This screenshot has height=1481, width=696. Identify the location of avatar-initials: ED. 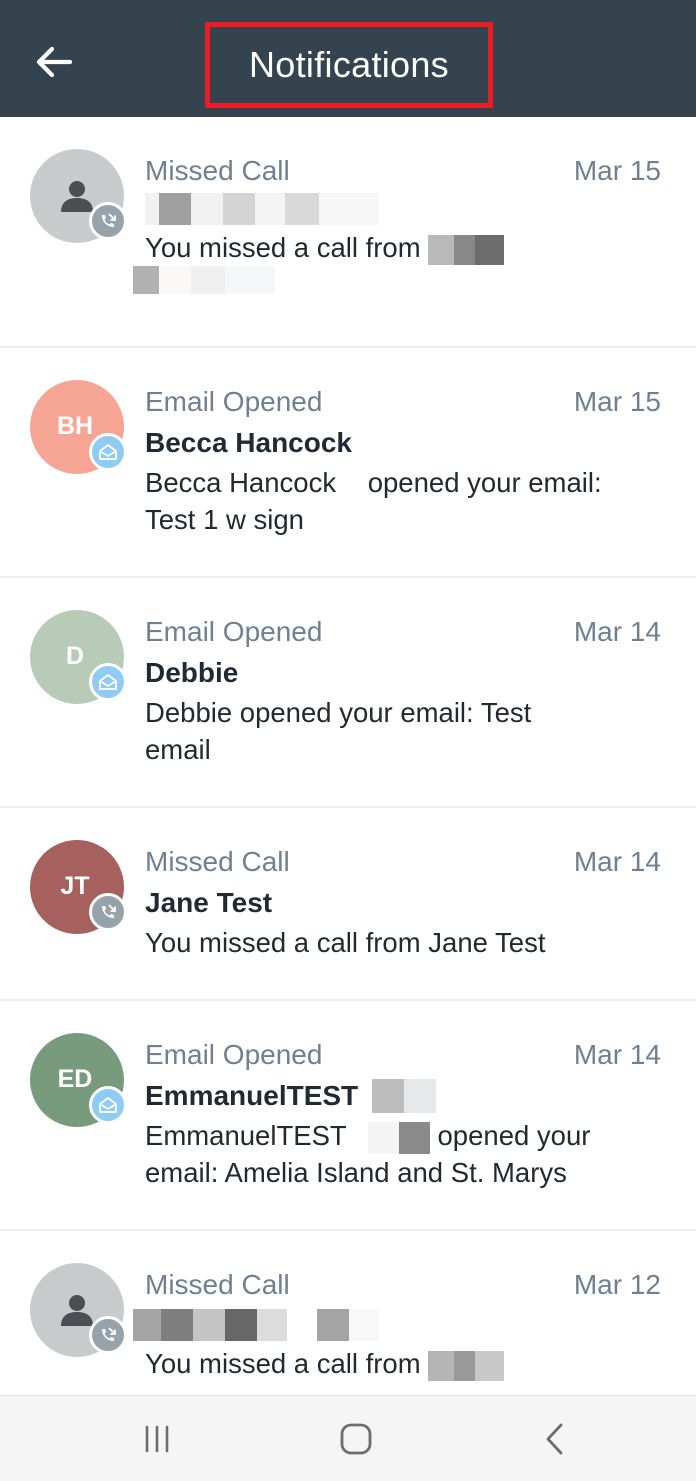
(75, 1078).